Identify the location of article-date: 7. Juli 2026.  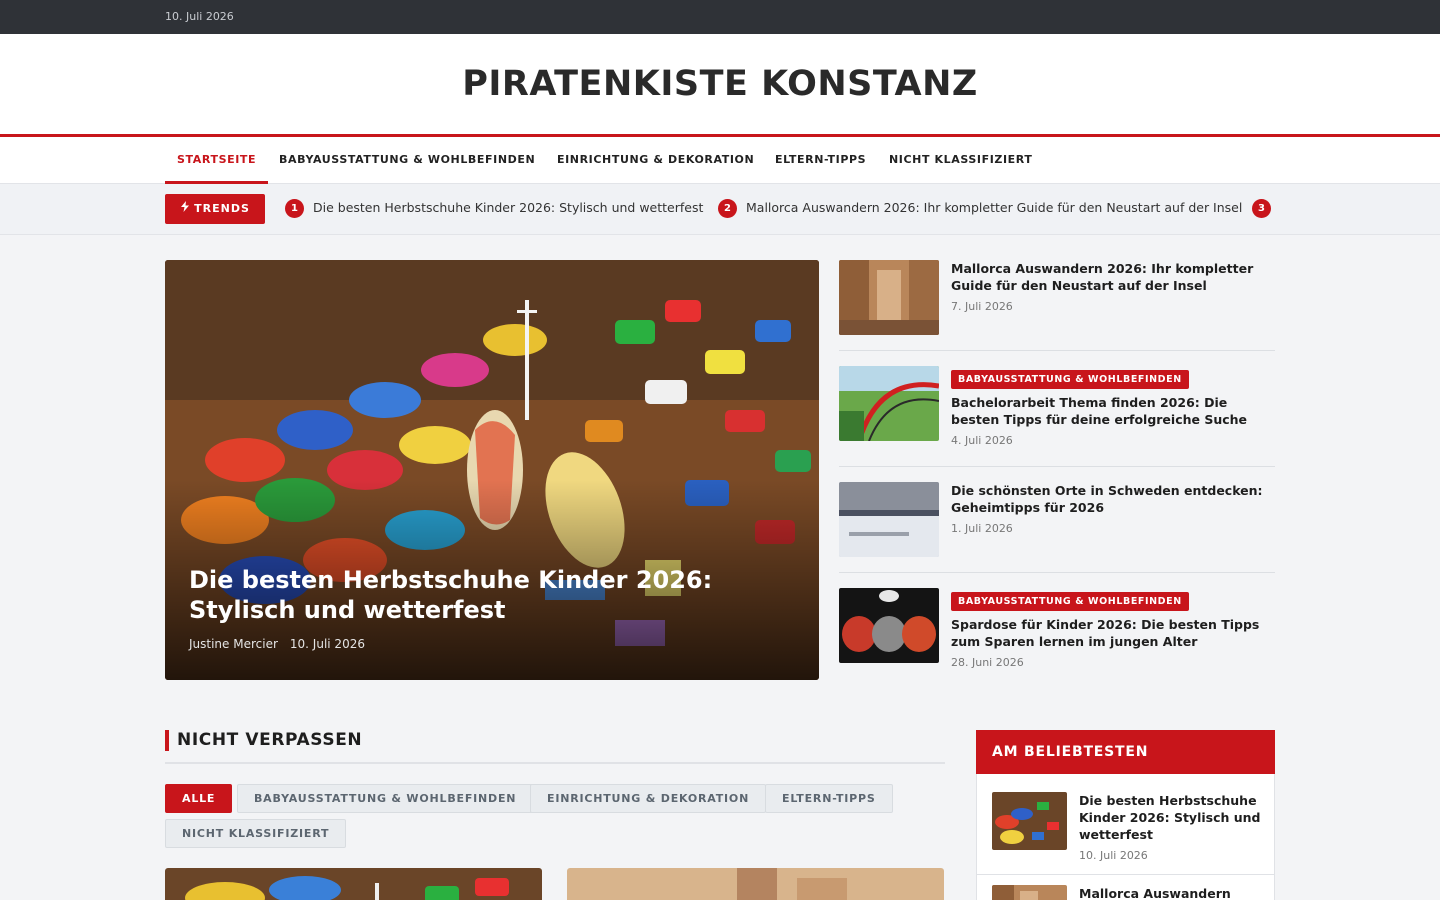
(982, 306).